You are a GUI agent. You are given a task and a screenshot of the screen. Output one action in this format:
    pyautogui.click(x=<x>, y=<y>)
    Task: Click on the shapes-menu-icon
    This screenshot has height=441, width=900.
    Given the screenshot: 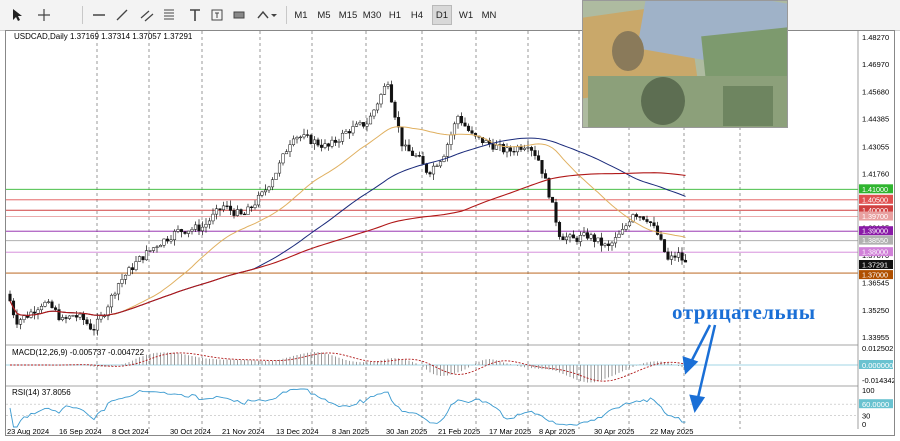 What is the action you would take?
    pyautogui.click(x=267, y=15)
    